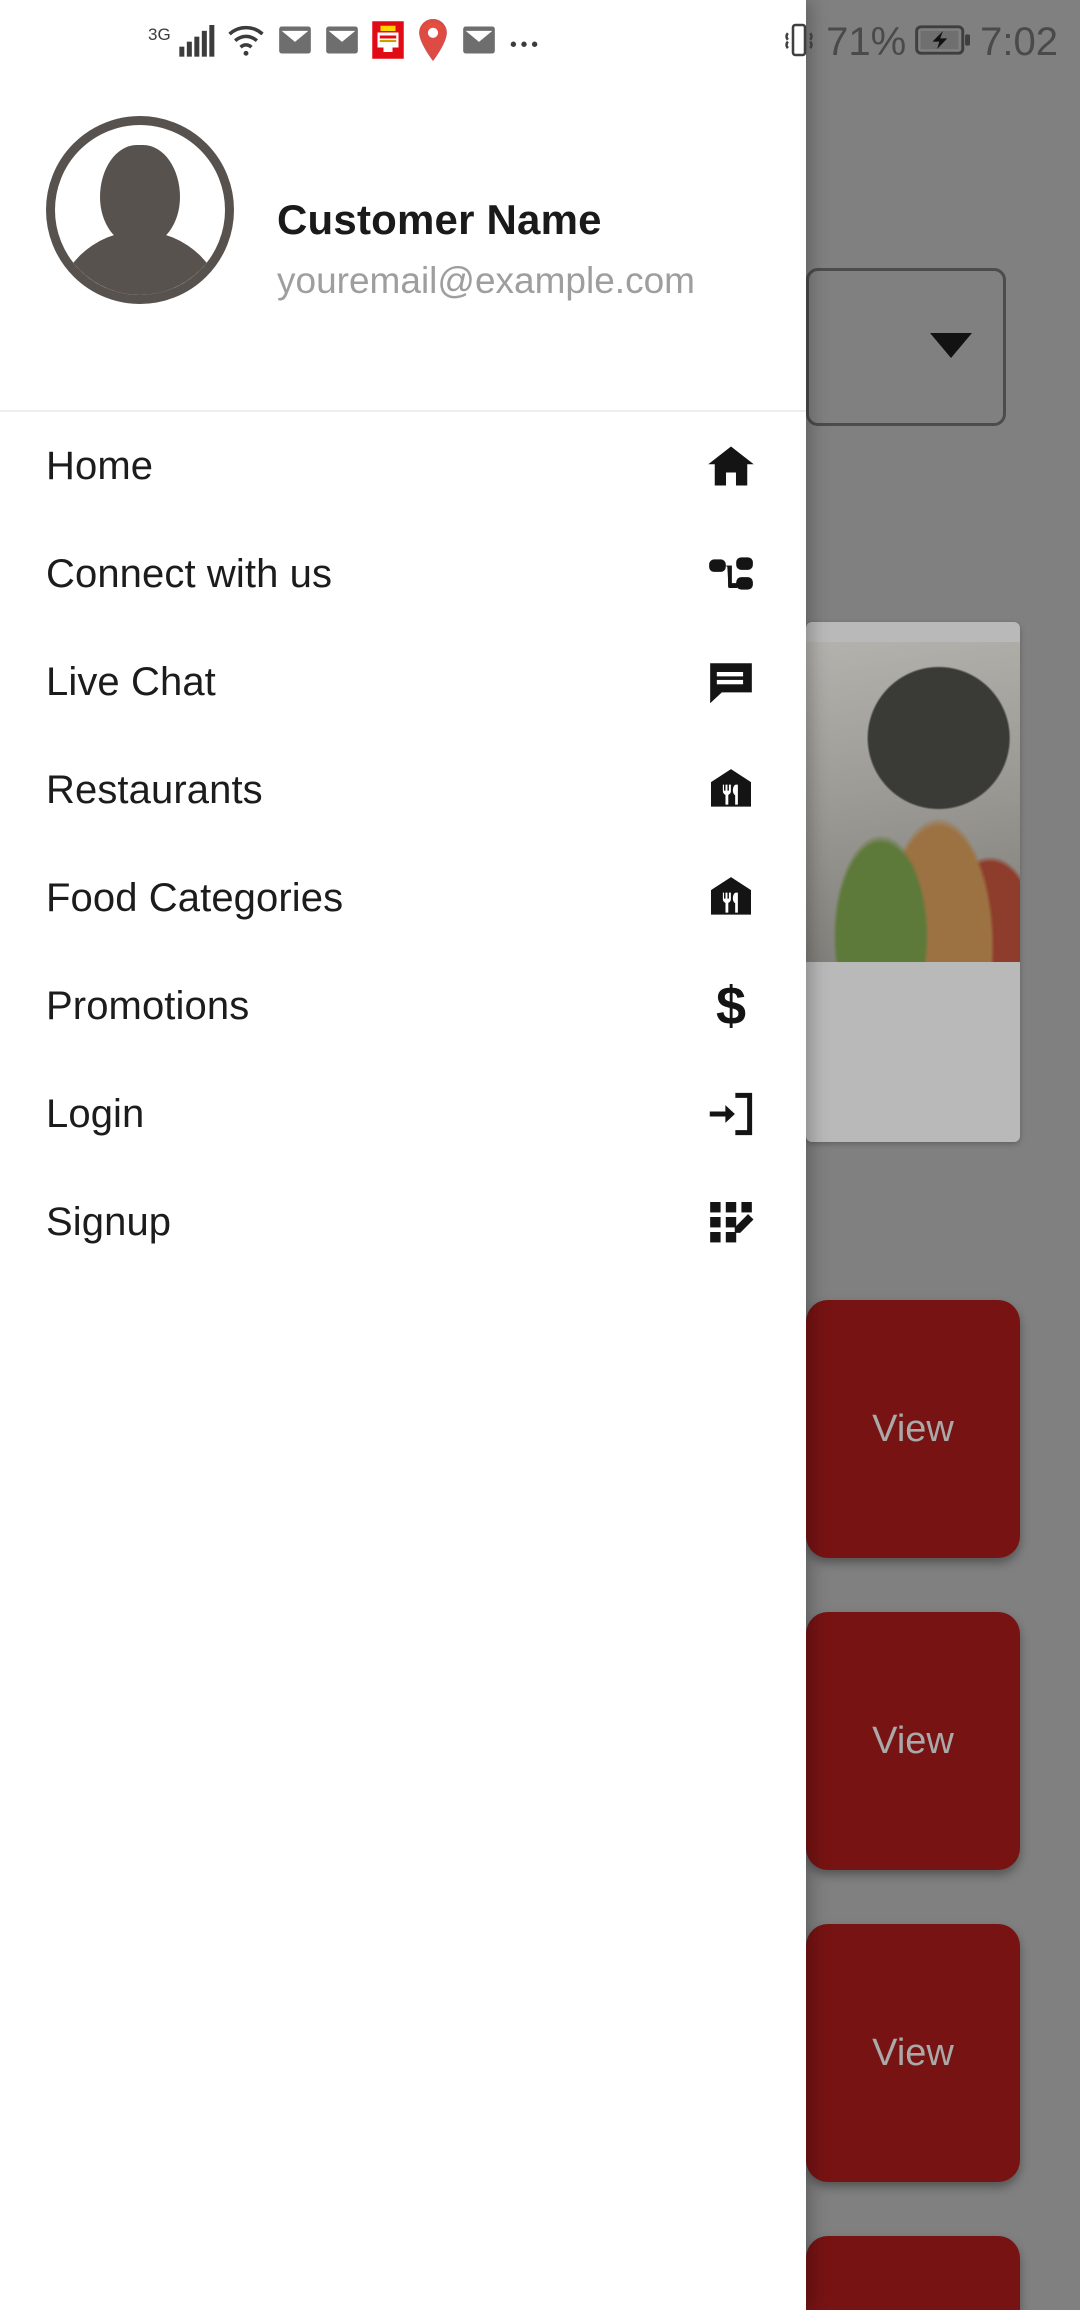 The width and height of the screenshot is (1080, 2310). I want to click on login-arrow-icon, so click(731, 1114).